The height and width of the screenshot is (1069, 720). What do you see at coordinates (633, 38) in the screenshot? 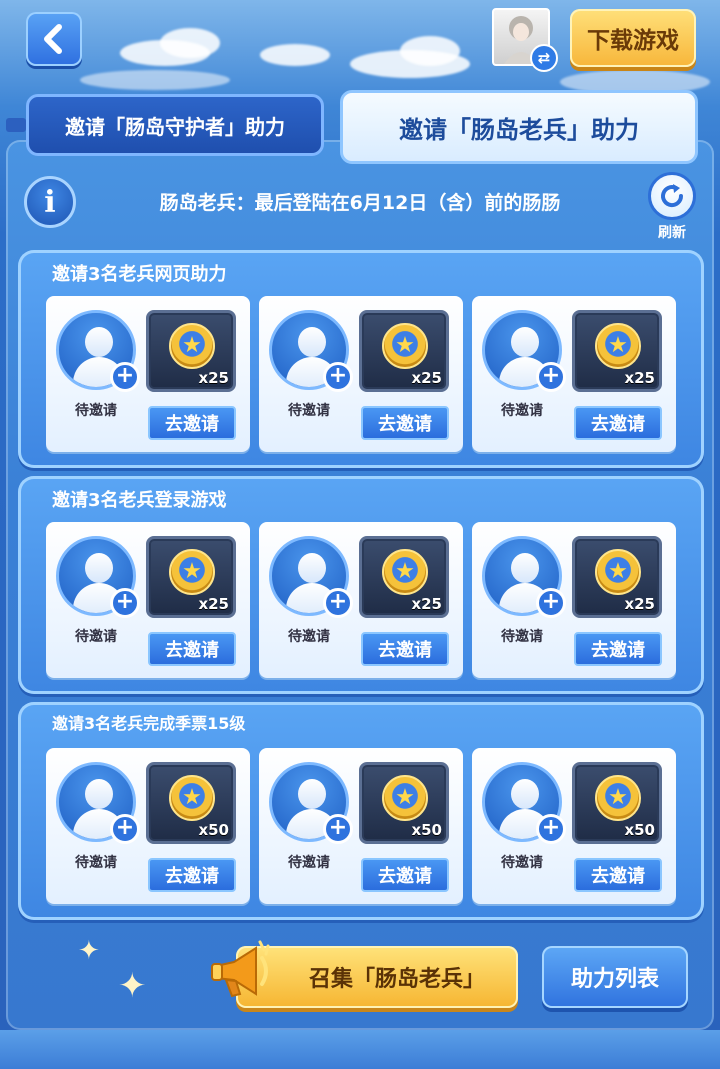
I see `download-game-button: 下载游戏` at bounding box center [633, 38].